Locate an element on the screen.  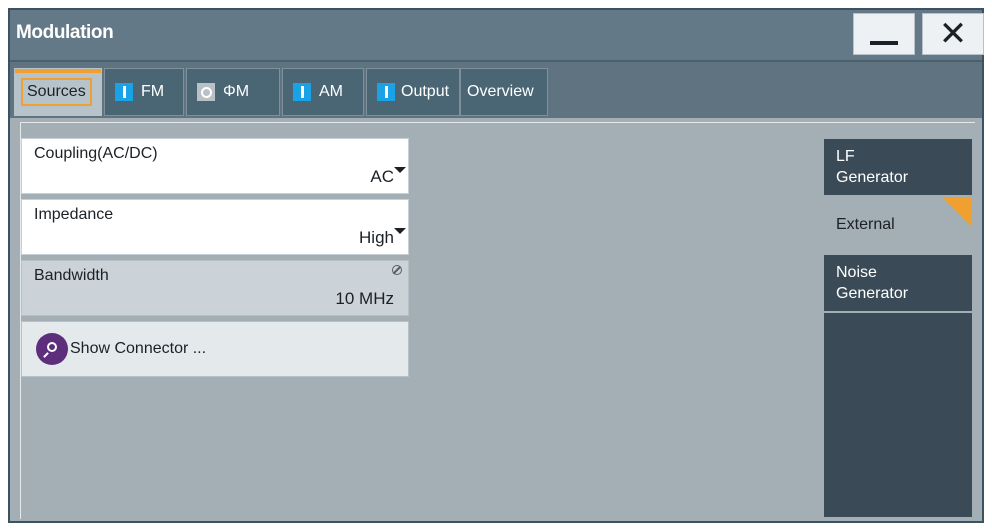
tab-fm: FM is located at coordinates (144, 92).